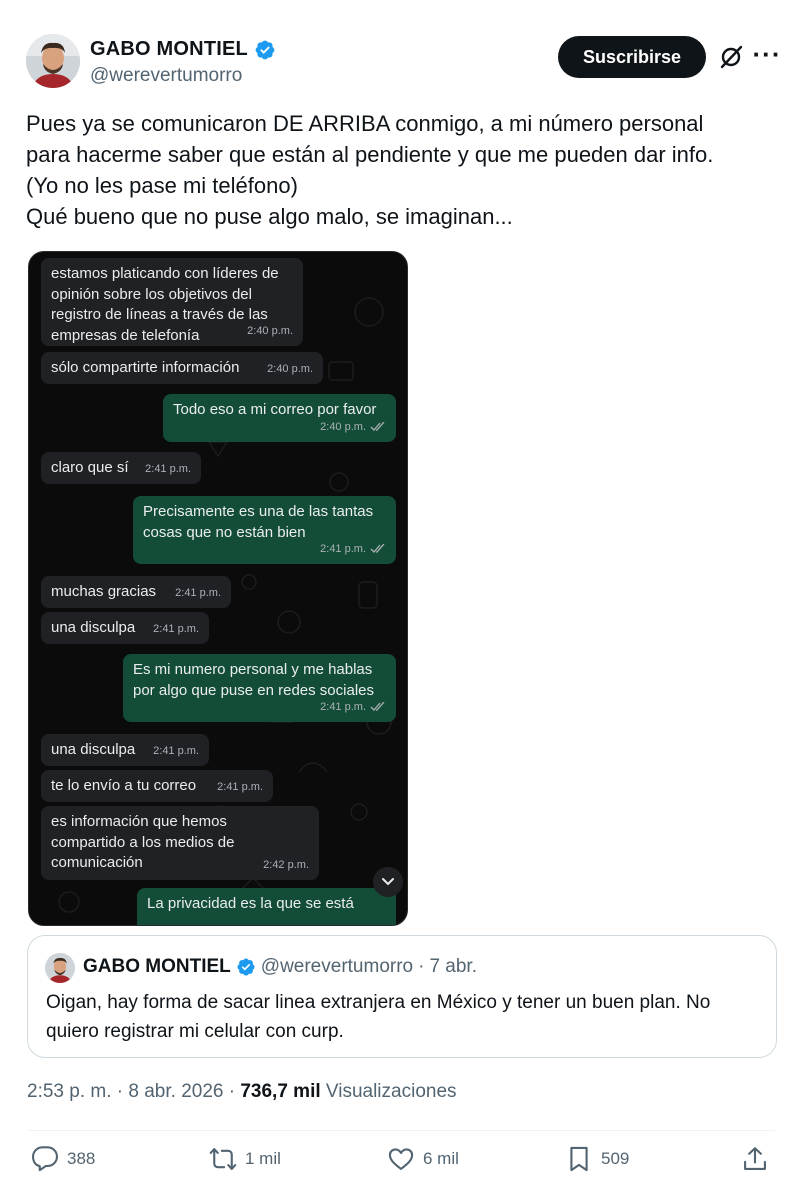 The width and height of the screenshot is (811, 1199). I want to click on divider, so click(401, 1130).